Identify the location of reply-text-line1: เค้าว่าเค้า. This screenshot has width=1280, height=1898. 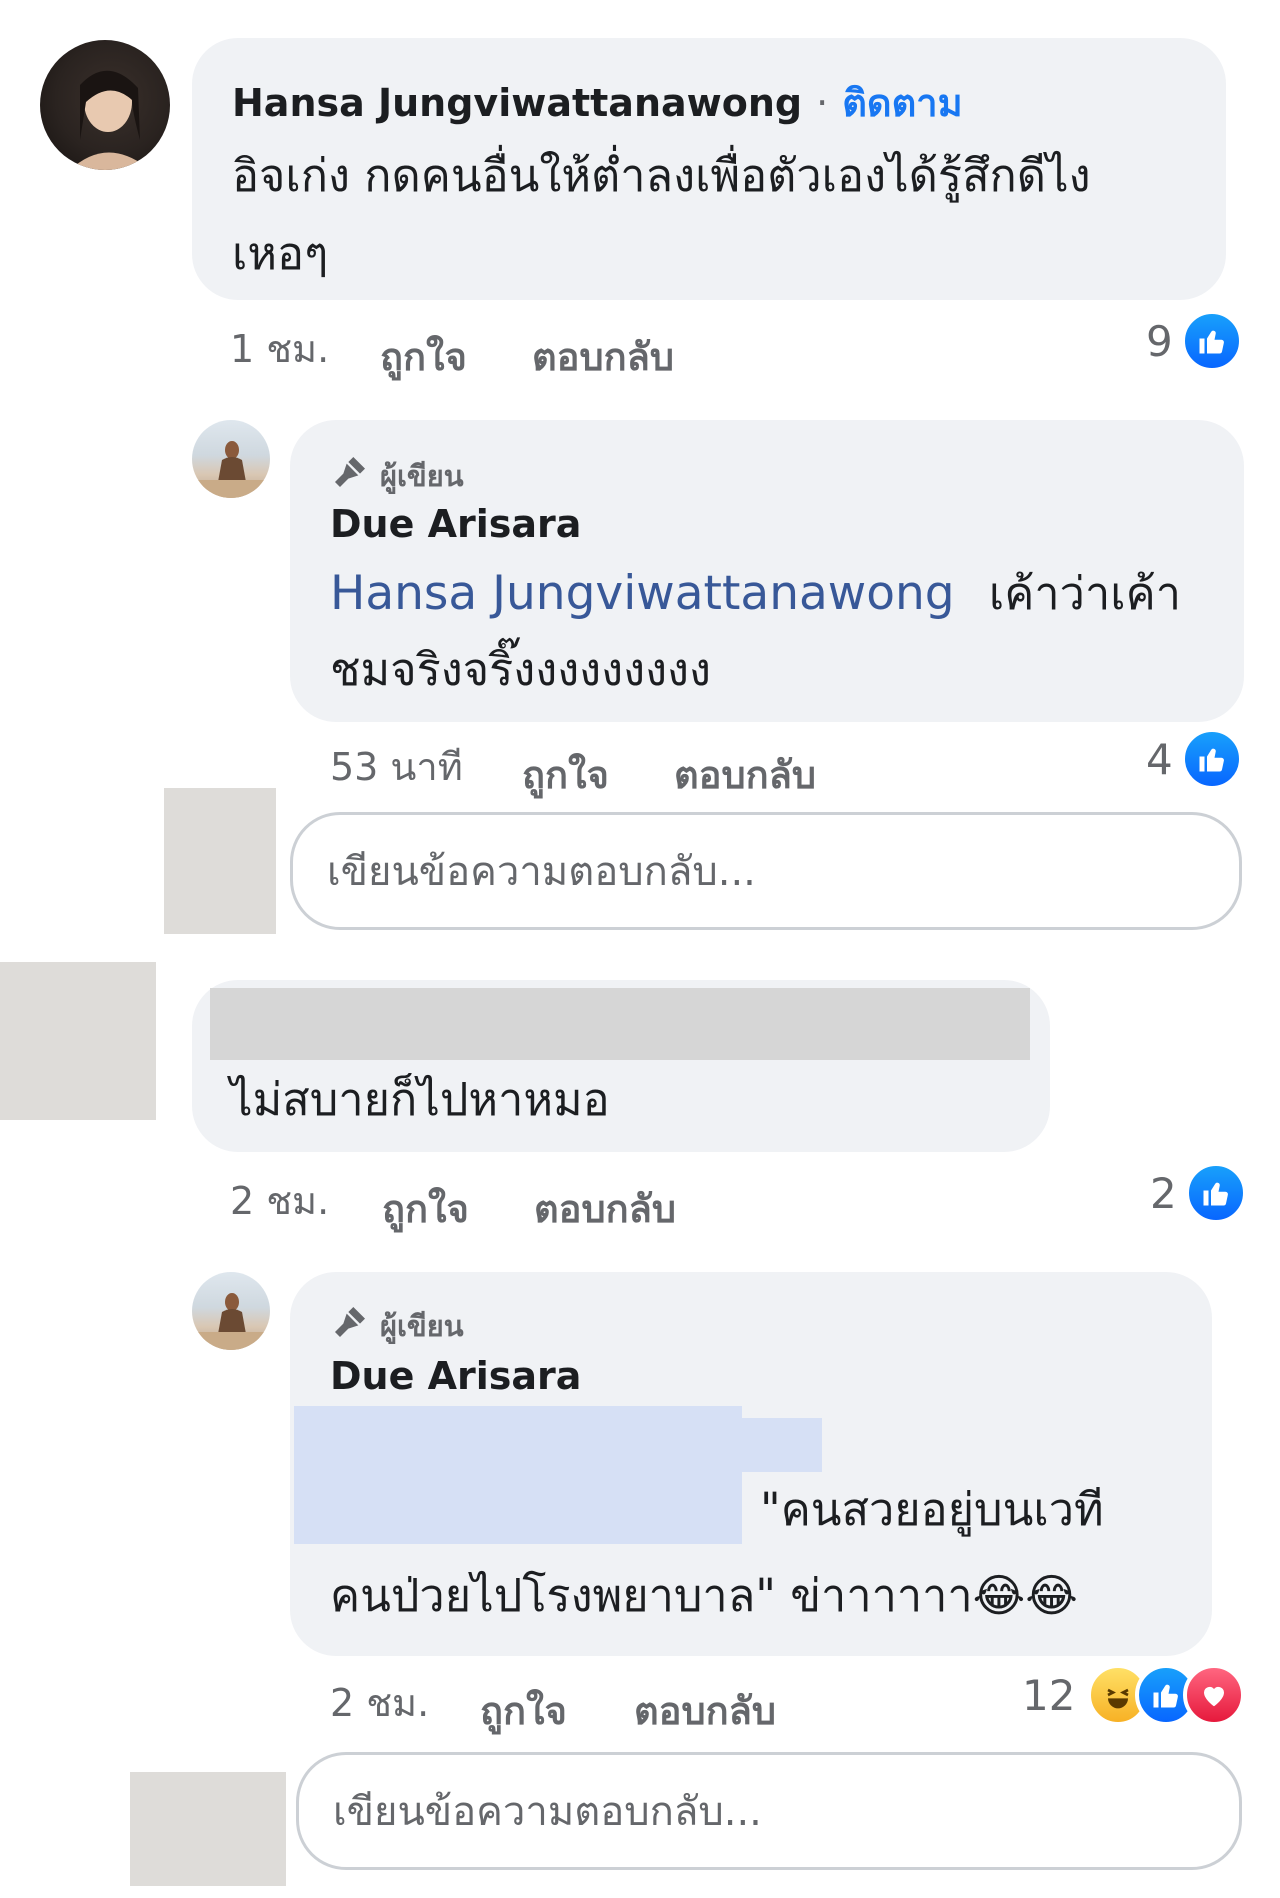
(1084, 593).